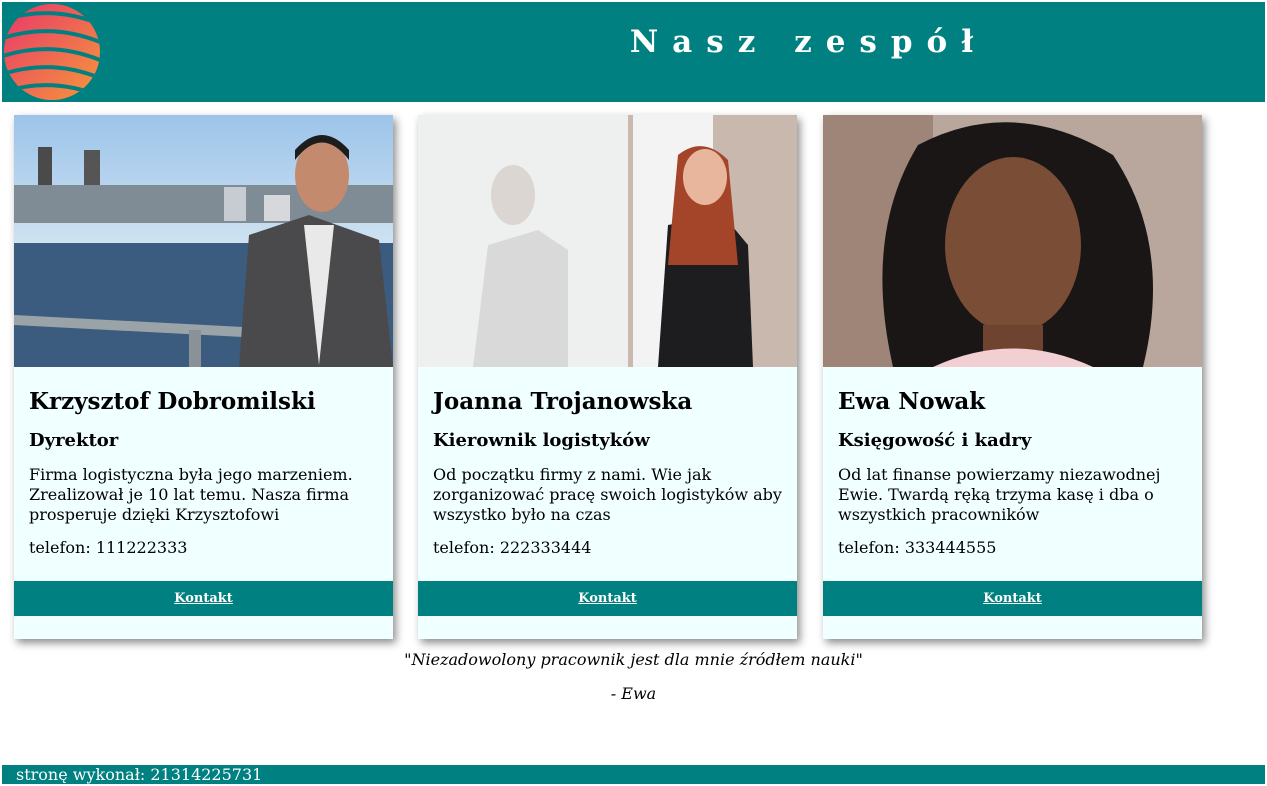 This screenshot has width=1267, height=786. Describe the element at coordinates (633, 693) in the screenshot. I see `quote-author: - Ewa` at that location.